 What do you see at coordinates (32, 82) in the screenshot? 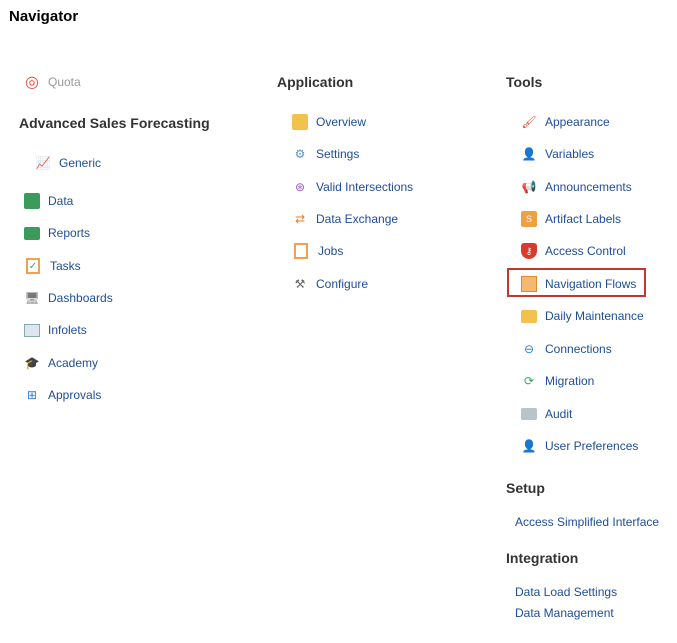
I see `target-icon: ◎` at bounding box center [32, 82].